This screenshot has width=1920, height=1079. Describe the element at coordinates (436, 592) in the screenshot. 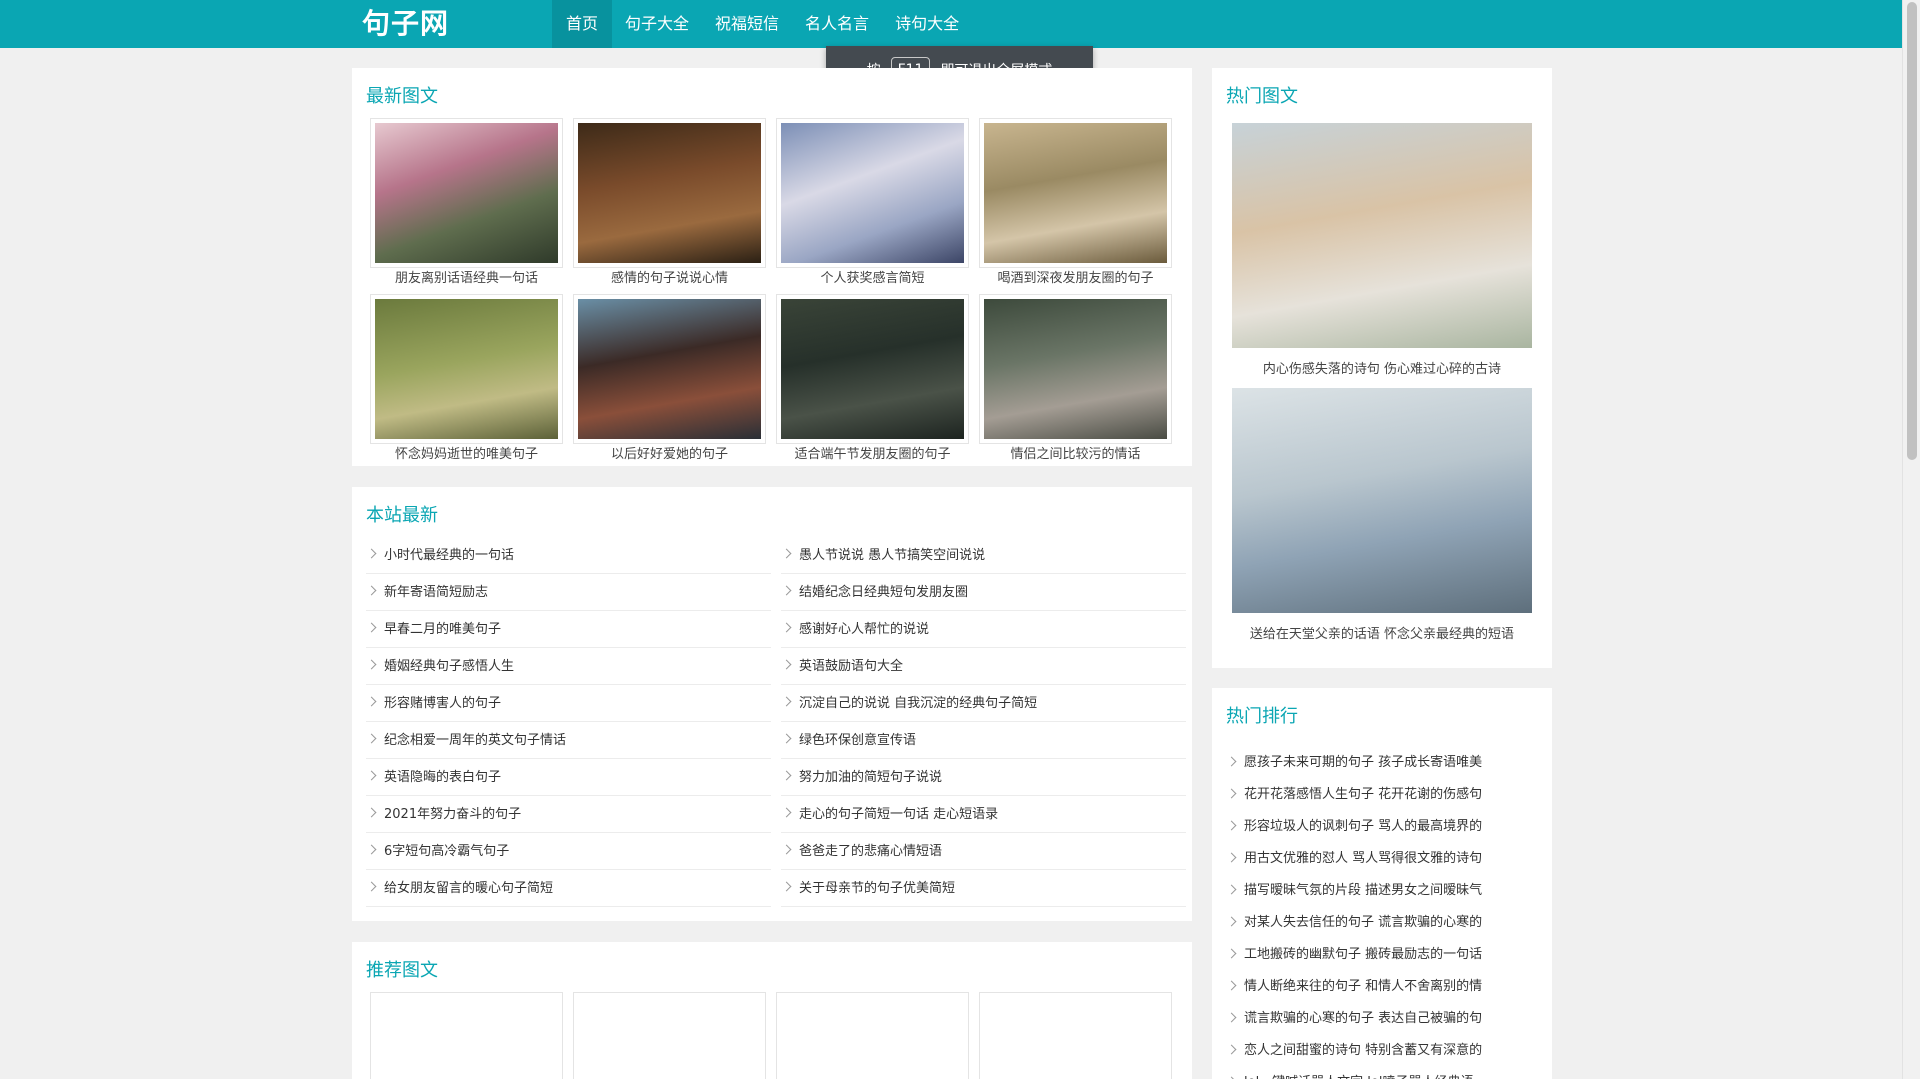

I see `list-item-label: 新年寄语简短励志` at that location.